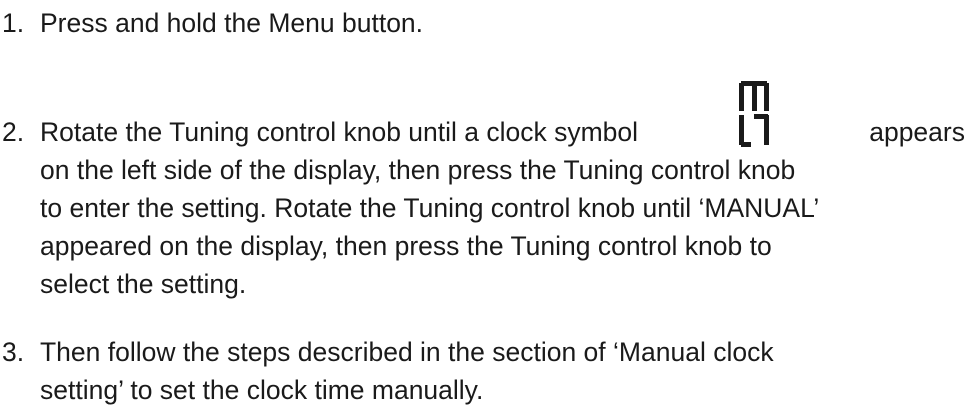  I want to click on step-text: select the setting., so click(143, 284).